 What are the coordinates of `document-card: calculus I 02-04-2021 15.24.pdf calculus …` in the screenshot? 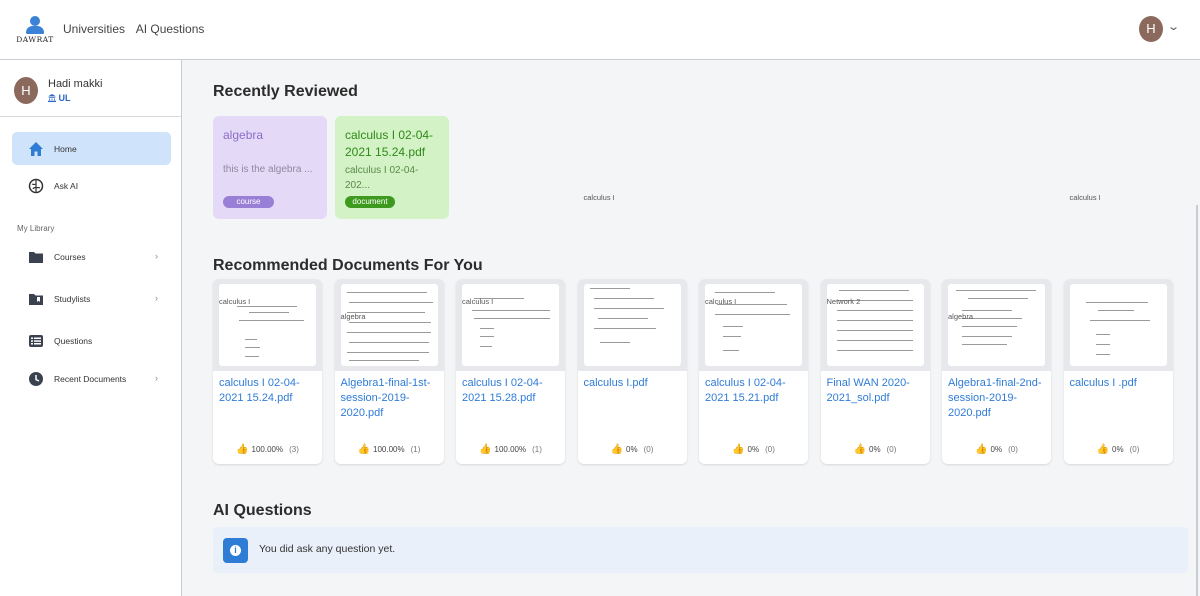 It's located at (267, 371).